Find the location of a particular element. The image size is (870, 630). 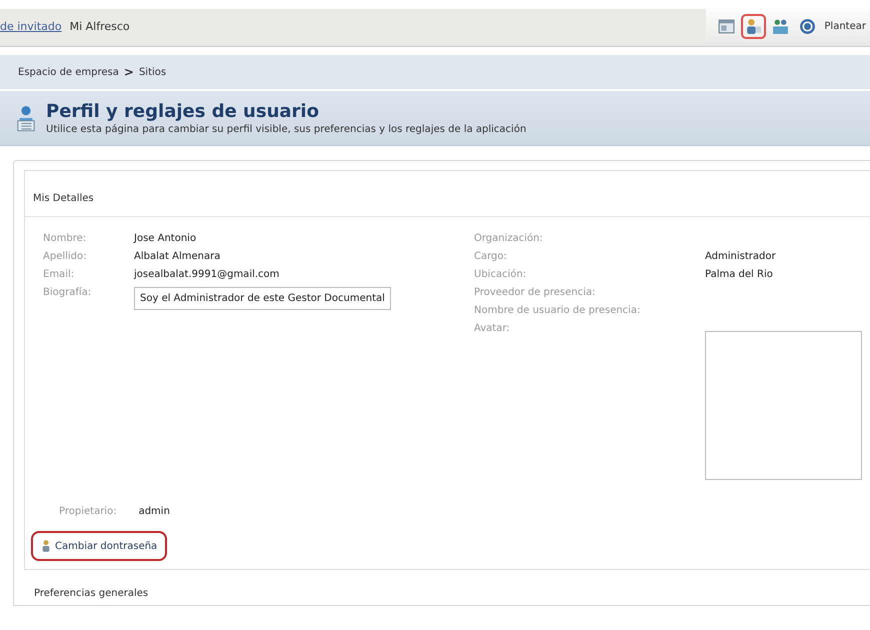

field-value: Jose Antonio is located at coordinates (165, 238).